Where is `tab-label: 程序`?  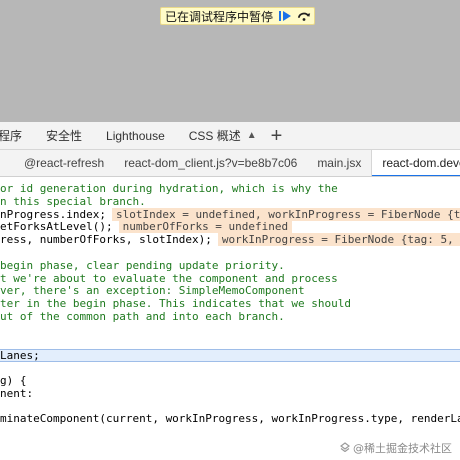 tab-label: 程序 is located at coordinates (11, 136).